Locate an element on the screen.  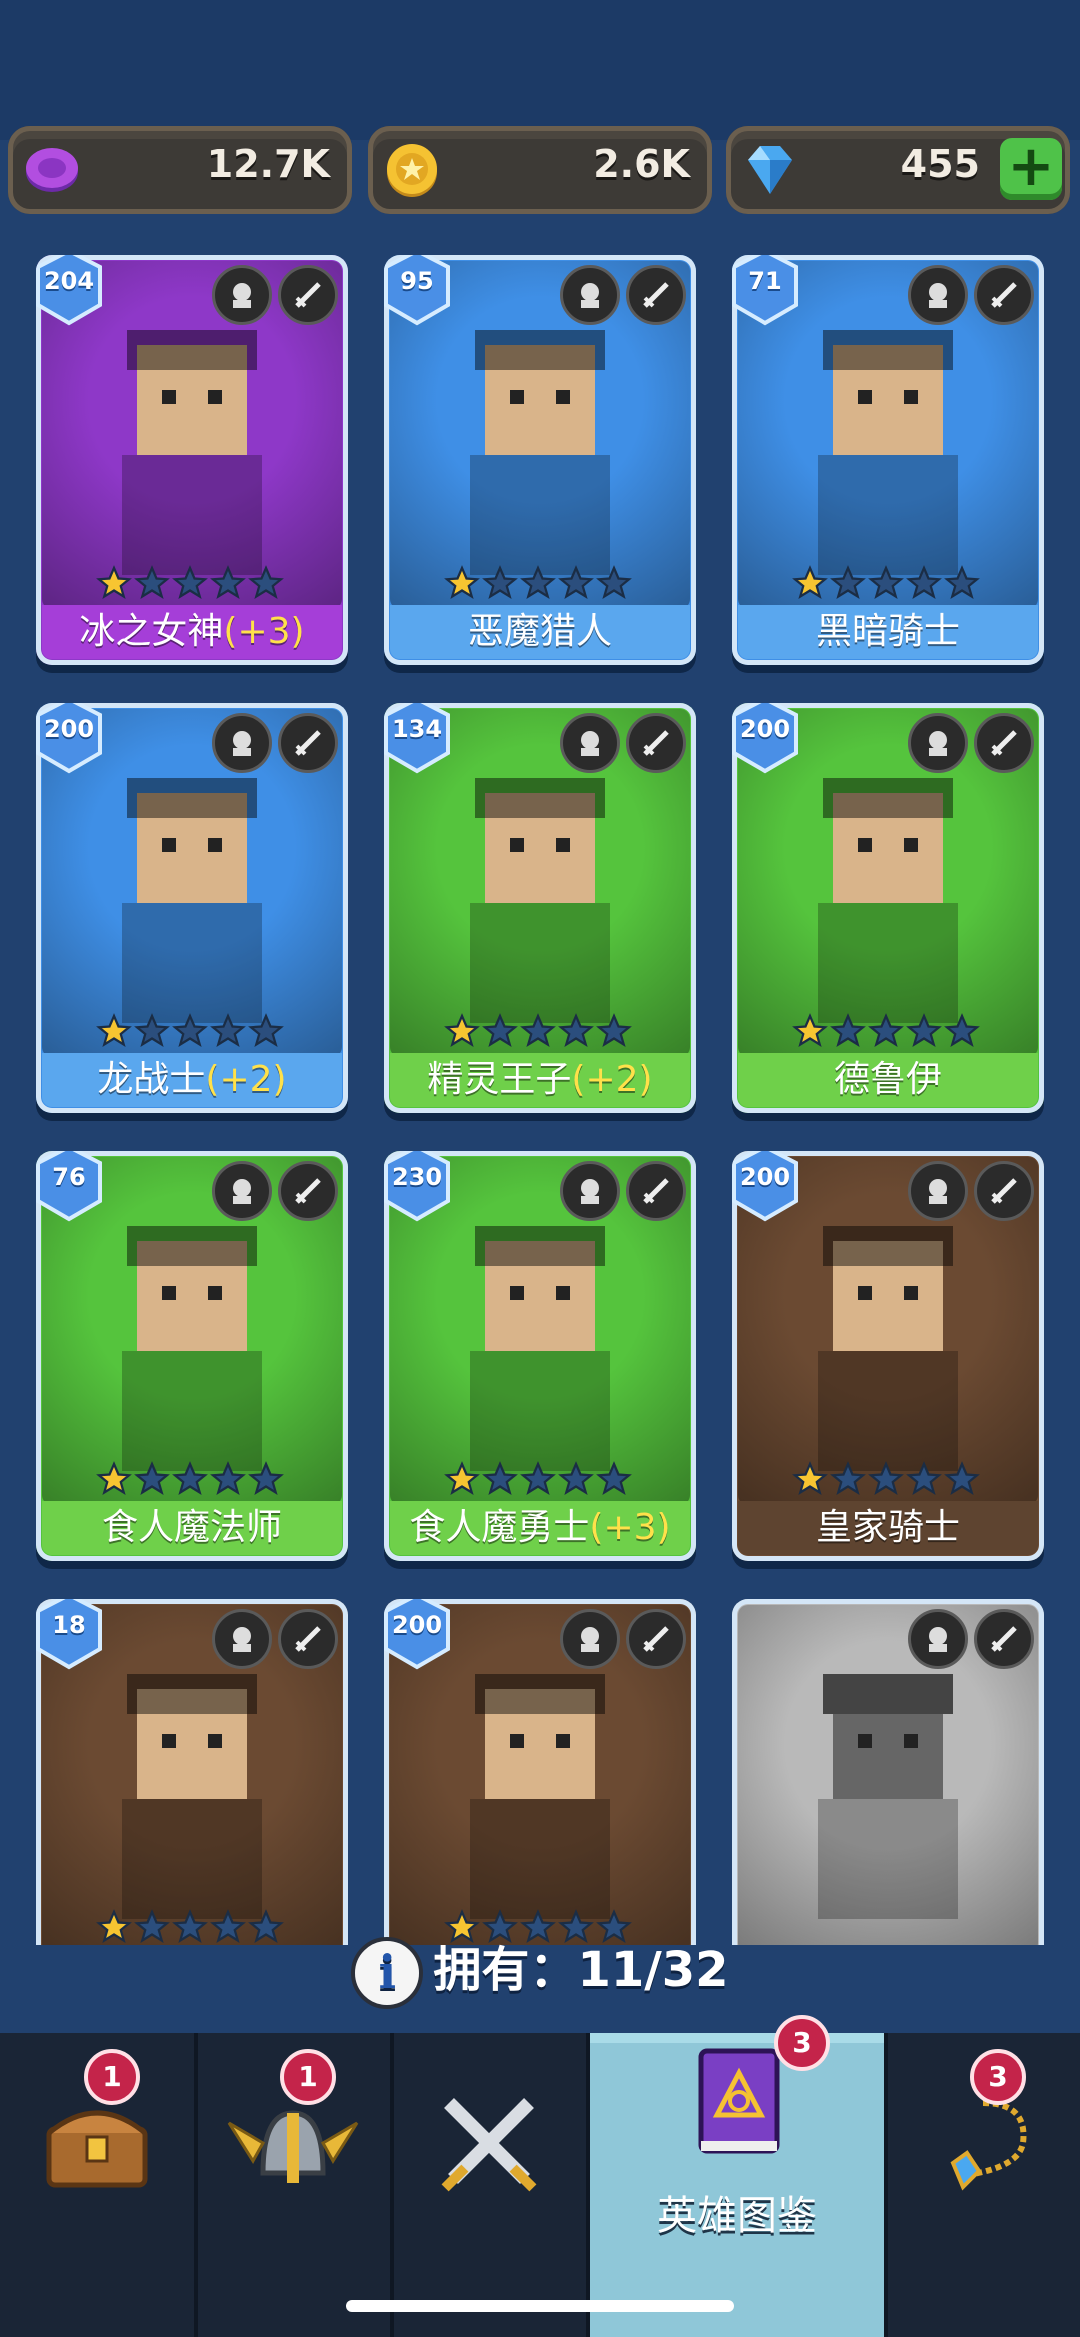
hero-name-text: 食人魔法师 is located at coordinates (191, 1527).